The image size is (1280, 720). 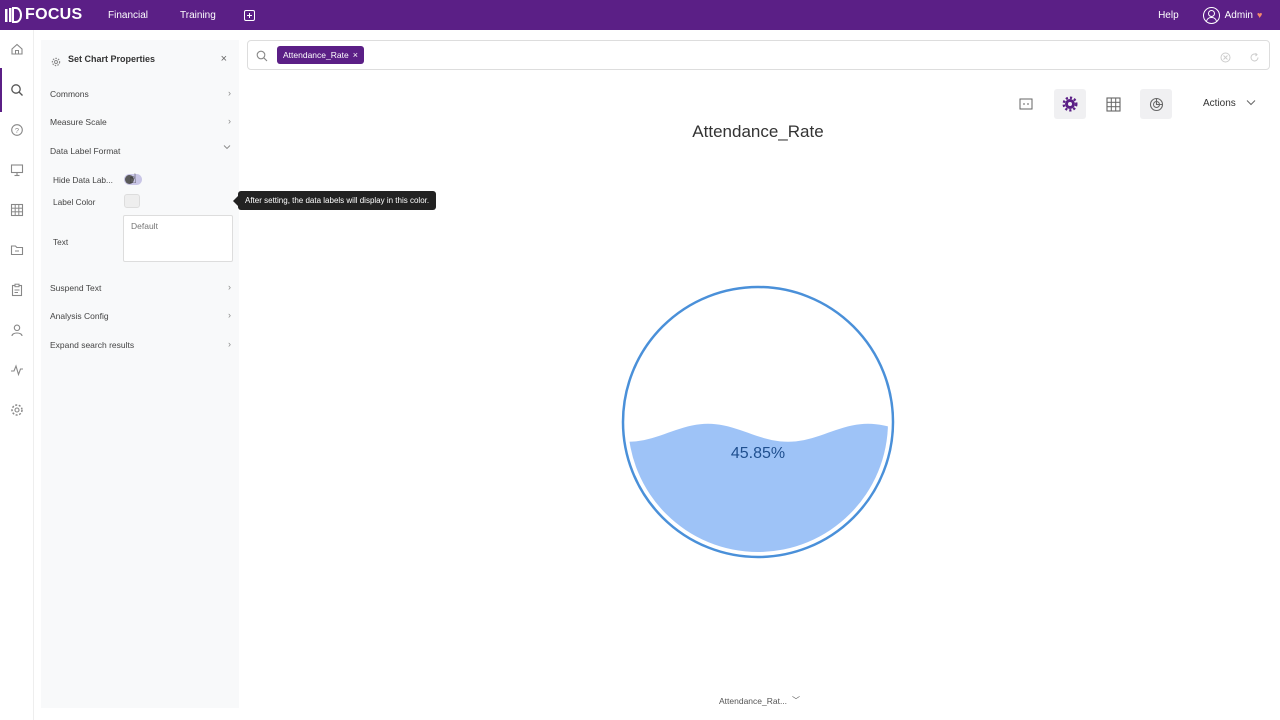 What do you see at coordinates (758, 453) in the screenshot?
I see `value-label: 45.85%` at bounding box center [758, 453].